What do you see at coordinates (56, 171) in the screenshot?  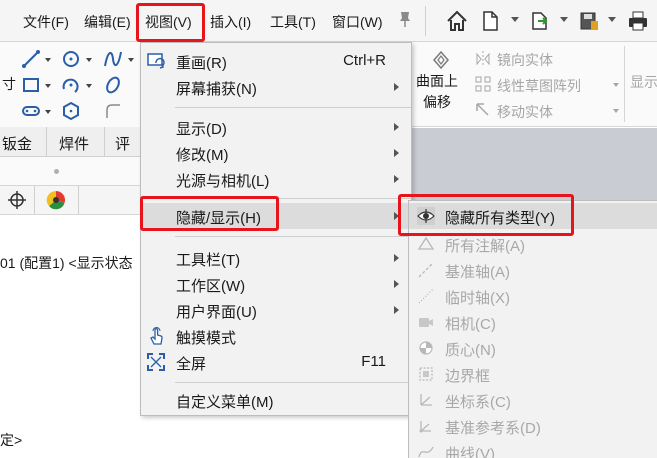 I see `splitter-dot` at bounding box center [56, 171].